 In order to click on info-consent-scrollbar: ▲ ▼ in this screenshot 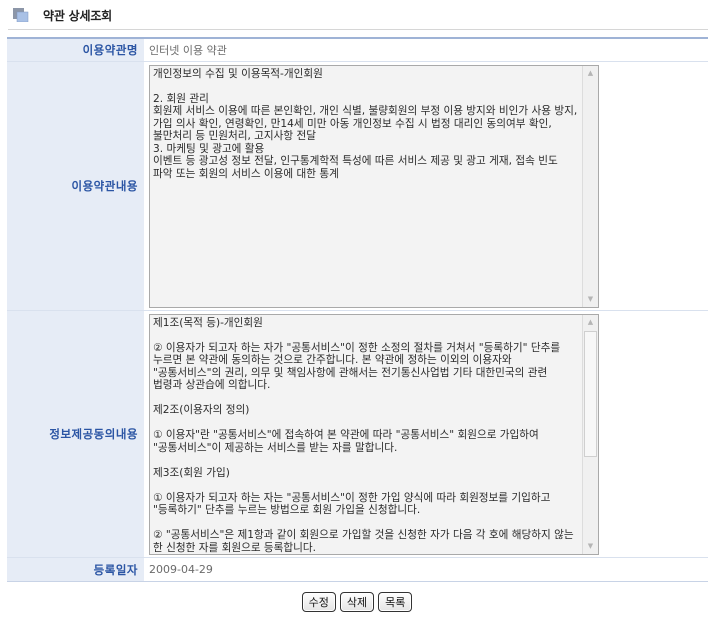, I will do `click(590, 434)`.